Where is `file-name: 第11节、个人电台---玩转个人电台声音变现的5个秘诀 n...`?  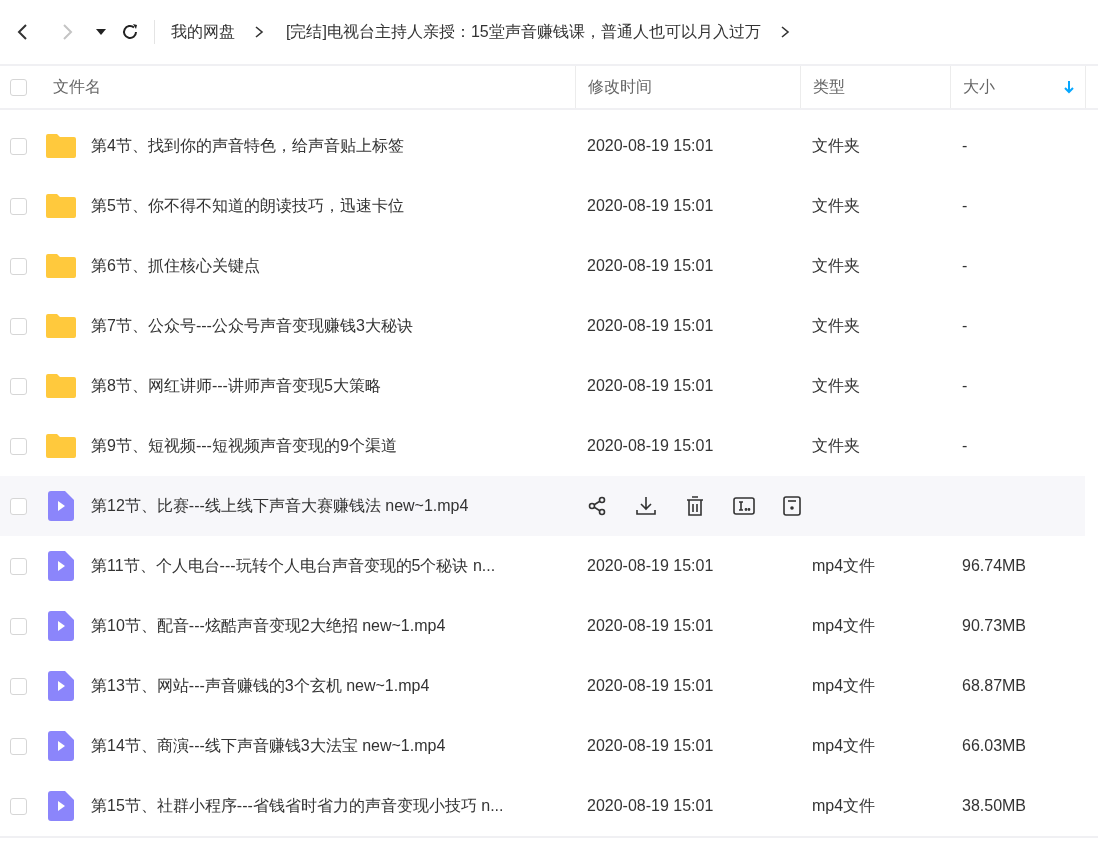 file-name: 第11节、个人电台---玩转个人电台声音变现的5个秘诀 n... is located at coordinates (293, 566).